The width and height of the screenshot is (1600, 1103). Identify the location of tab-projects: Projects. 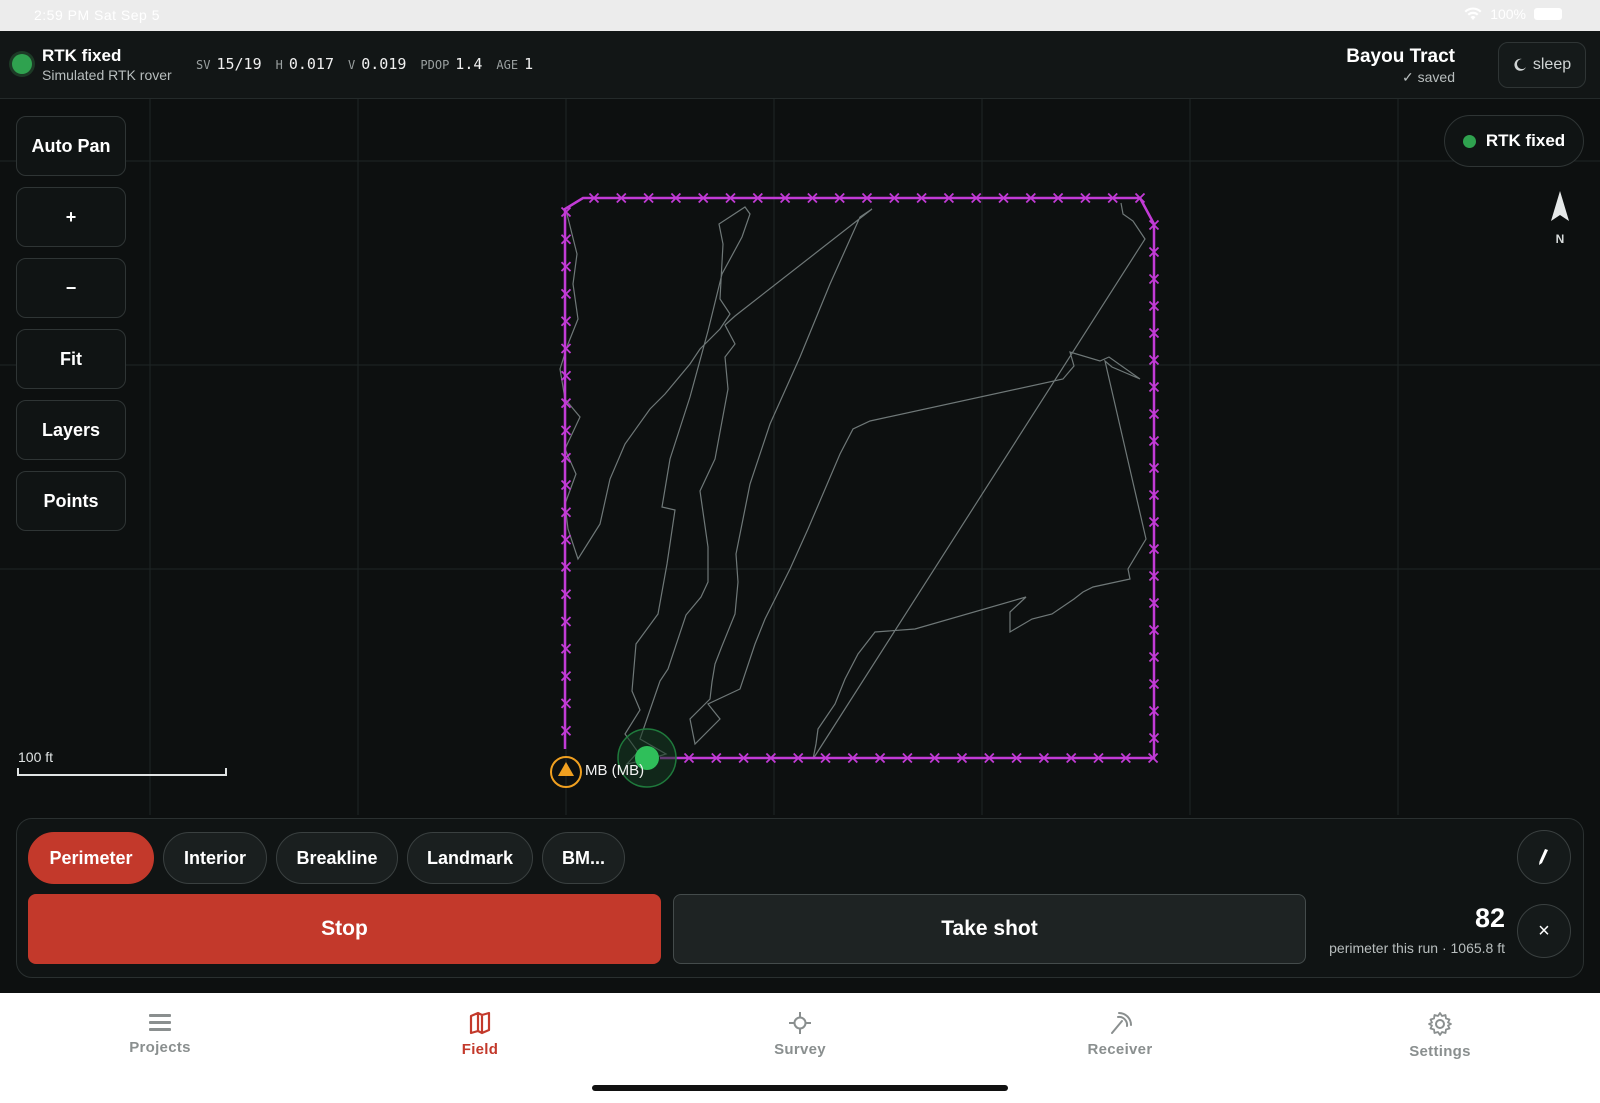
(160, 1033).